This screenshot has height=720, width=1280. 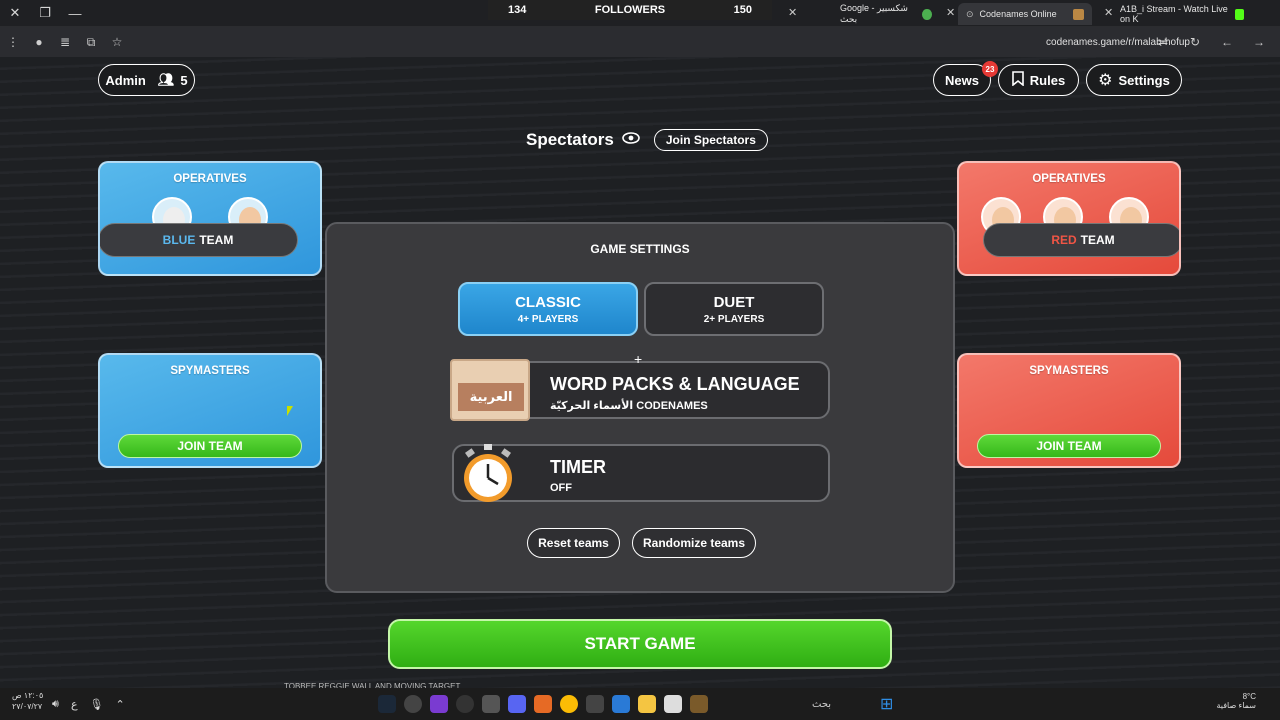 What do you see at coordinates (578, 467) in the screenshot?
I see `timer-title: TIMER` at bounding box center [578, 467].